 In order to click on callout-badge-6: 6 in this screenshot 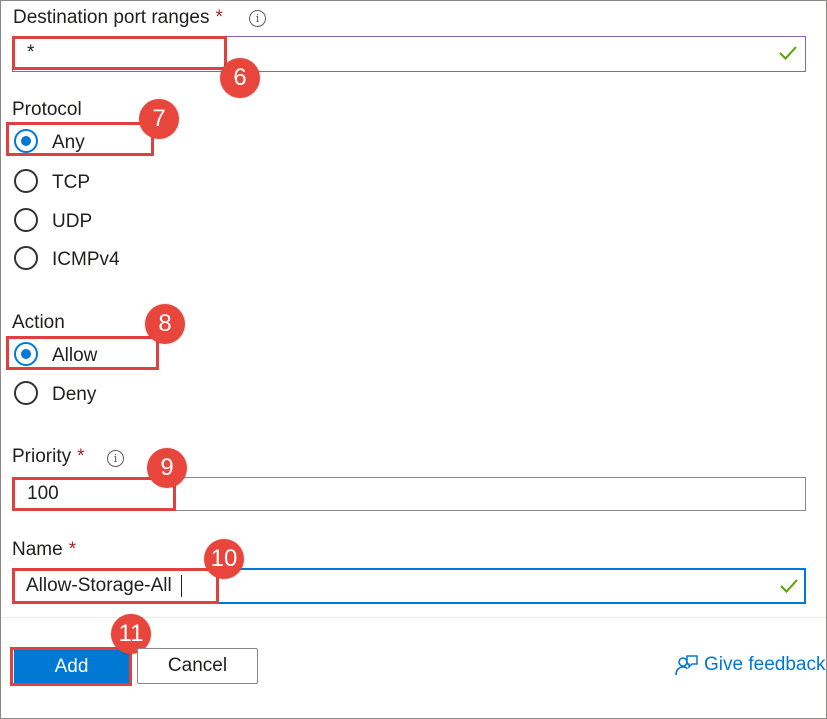, I will do `click(240, 78)`.